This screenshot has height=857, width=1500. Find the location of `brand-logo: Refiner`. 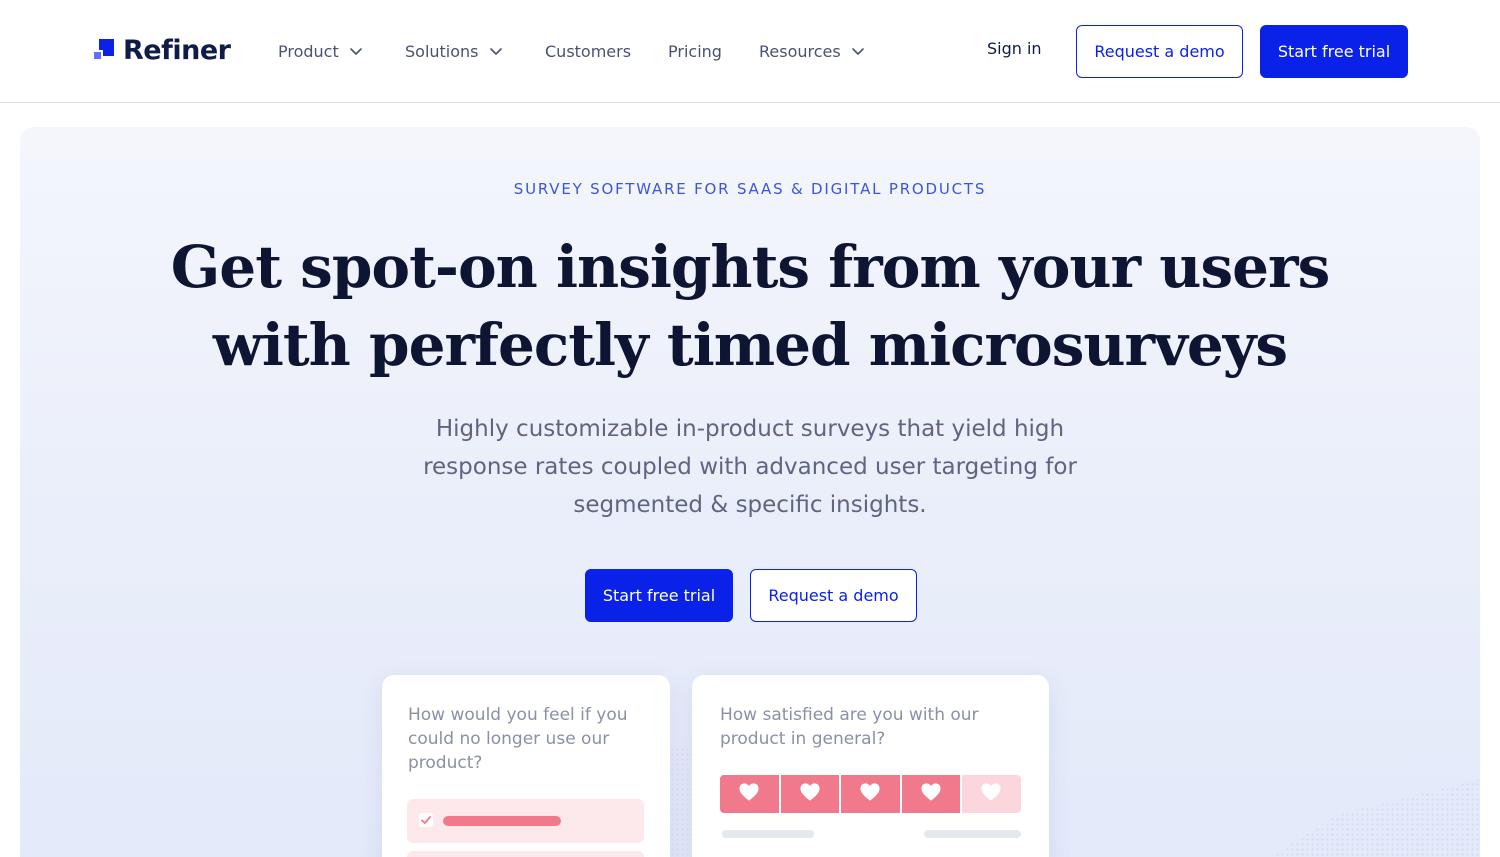

brand-logo: Refiner is located at coordinates (161, 50).